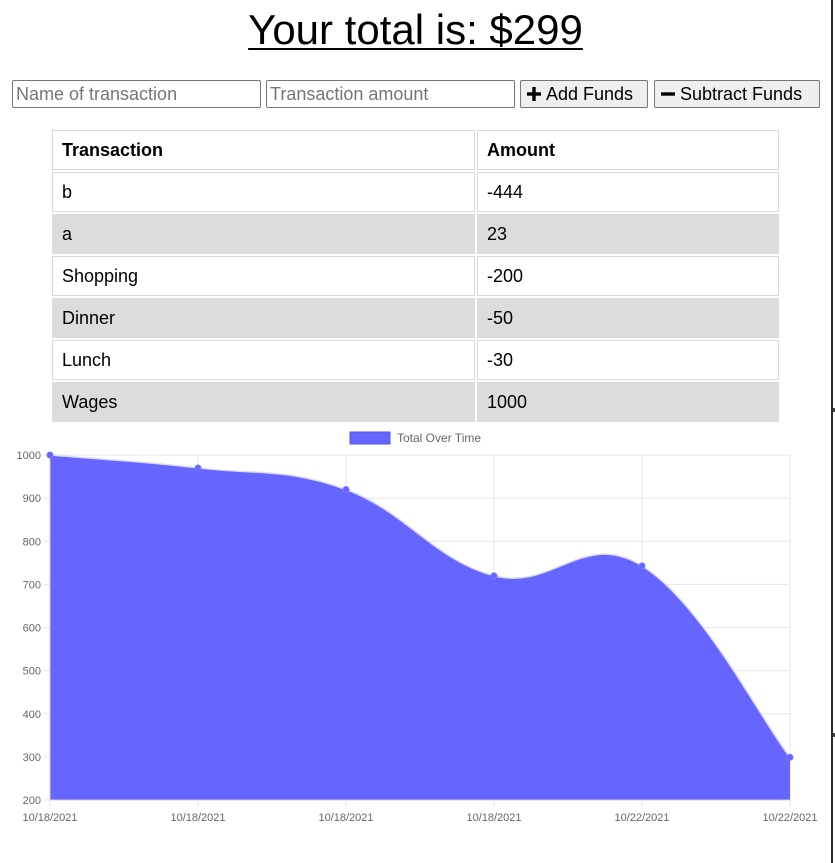 This screenshot has height=863, width=835. Describe the element at coordinates (741, 93) in the screenshot. I see `subtract-funds-label: Subtract Funds` at that location.